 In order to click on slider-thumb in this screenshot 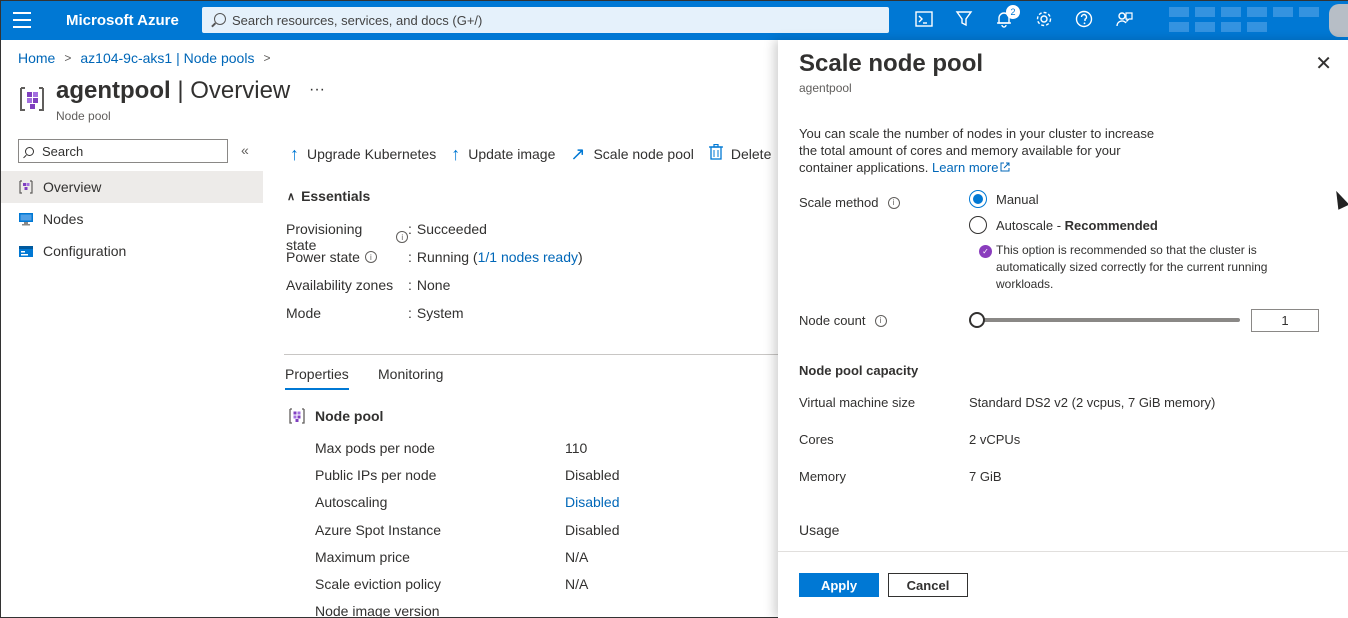, I will do `click(977, 320)`.